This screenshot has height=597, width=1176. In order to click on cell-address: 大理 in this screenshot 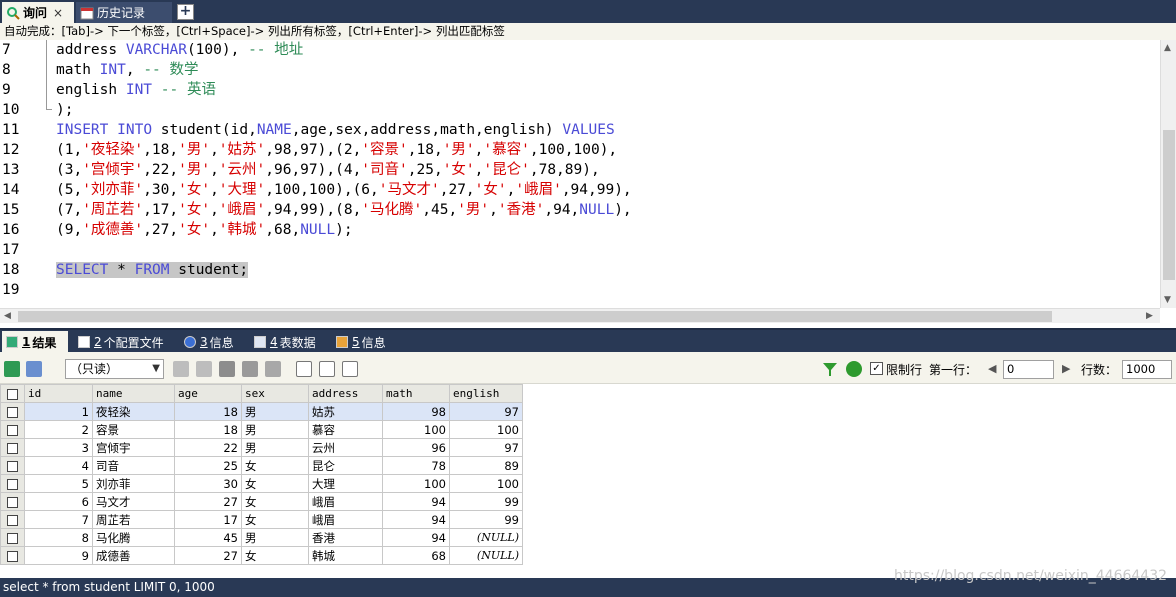, I will do `click(345, 483)`.